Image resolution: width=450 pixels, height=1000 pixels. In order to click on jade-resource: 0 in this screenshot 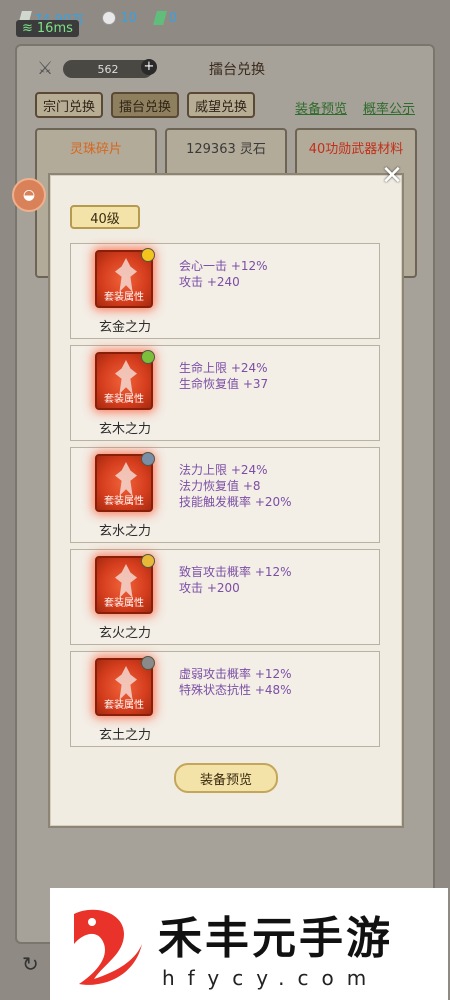, I will do `click(164, 18)`.